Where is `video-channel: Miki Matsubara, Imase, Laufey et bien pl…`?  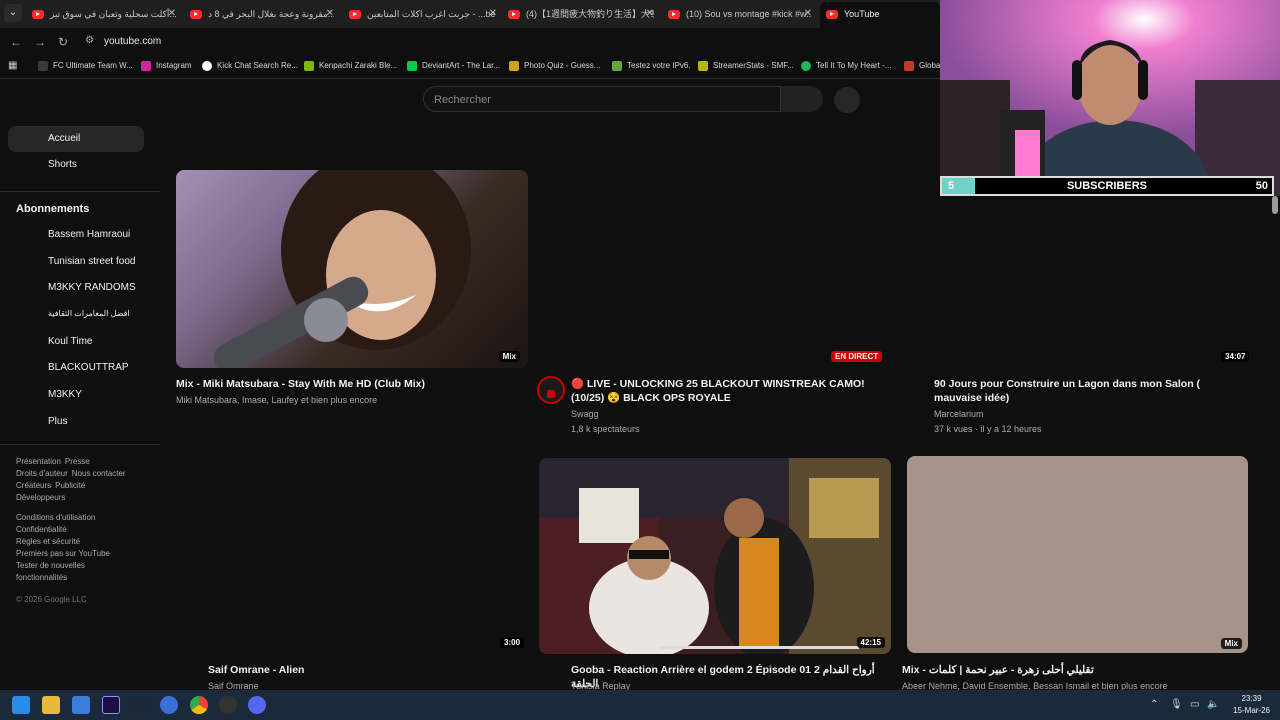 video-channel: Miki Matsubara, Imase, Laufey et bien pl… is located at coordinates (276, 400).